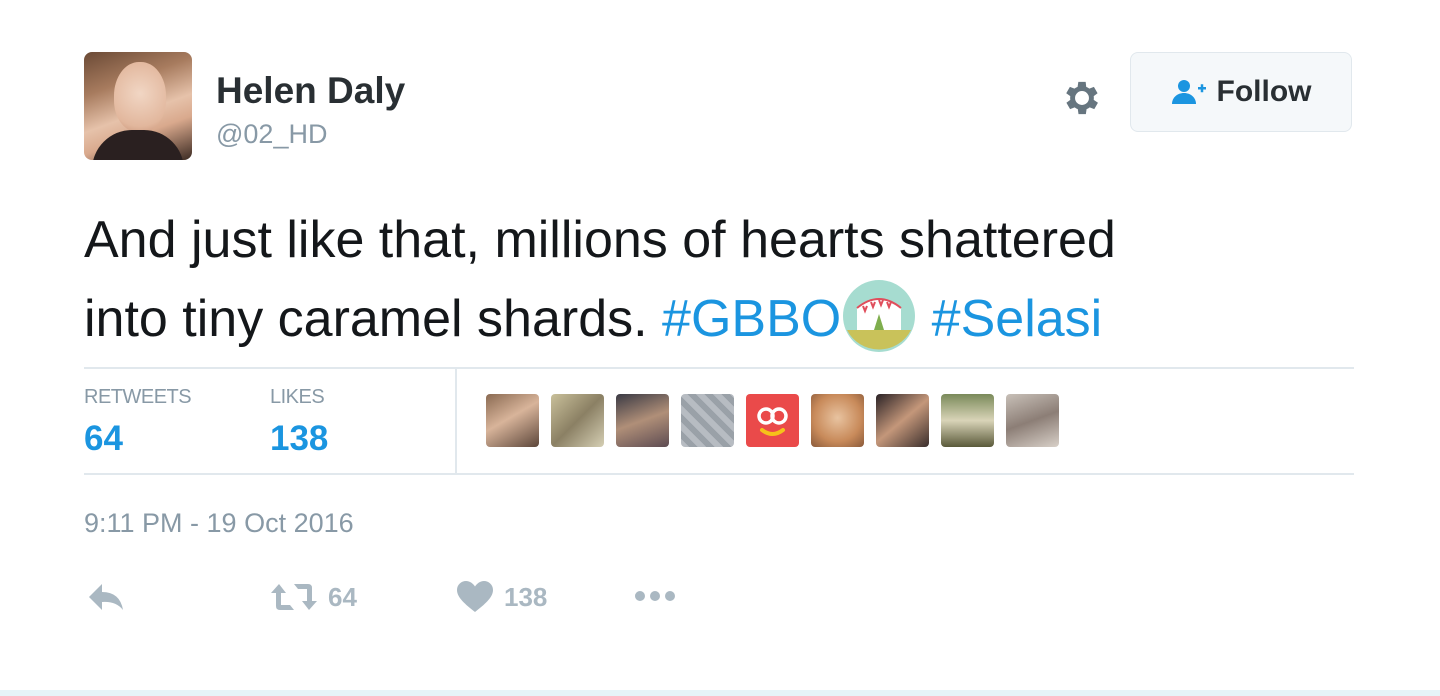 Image resolution: width=1440 pixels, height=696 pixels. Describe the element at coordinates (138, 145) in the screenshot. I see `avatar-shoulders` at that location.